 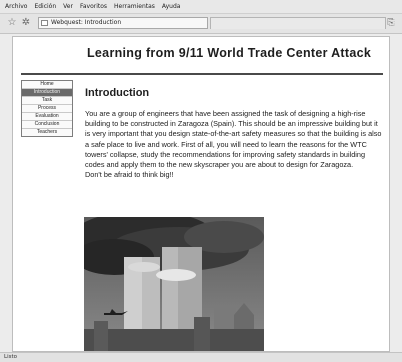 I want to click on page-icon, so click(x=44, y=23).